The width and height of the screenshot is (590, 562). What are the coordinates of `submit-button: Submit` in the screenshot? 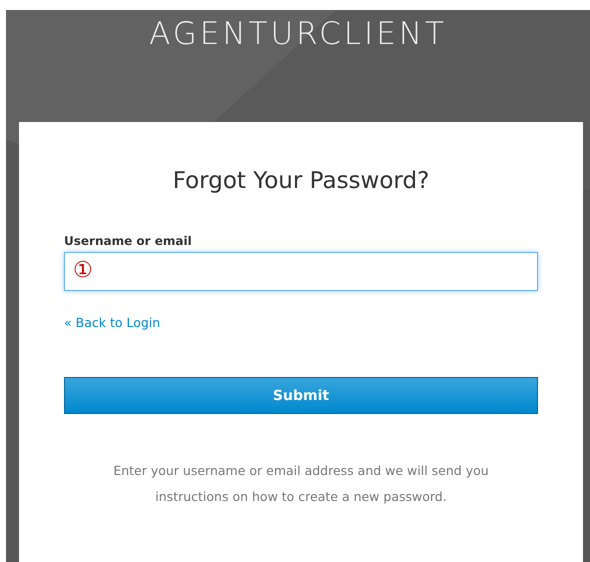 It's located at (301, 395).